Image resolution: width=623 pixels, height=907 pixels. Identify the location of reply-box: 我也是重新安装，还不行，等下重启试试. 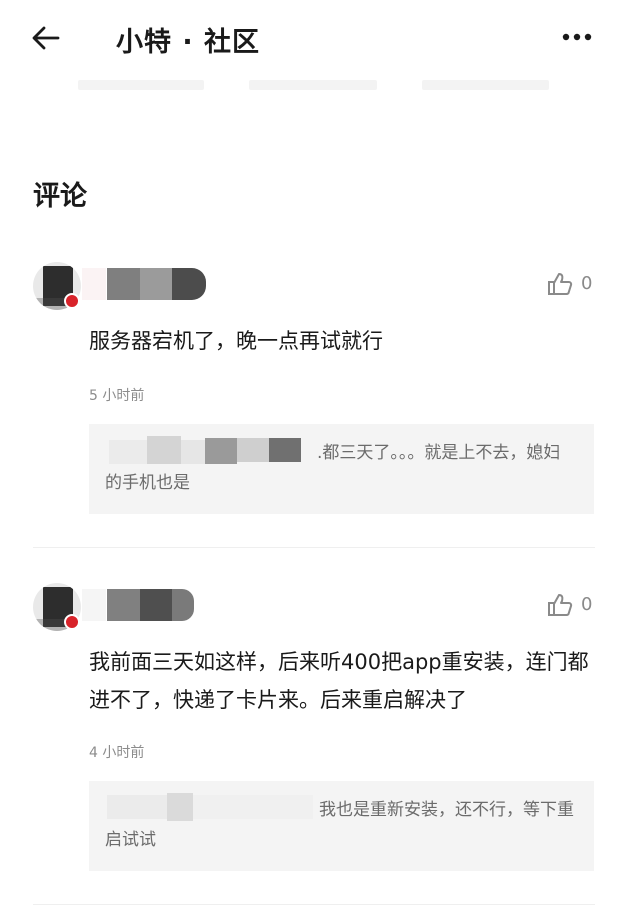
(341, 826).